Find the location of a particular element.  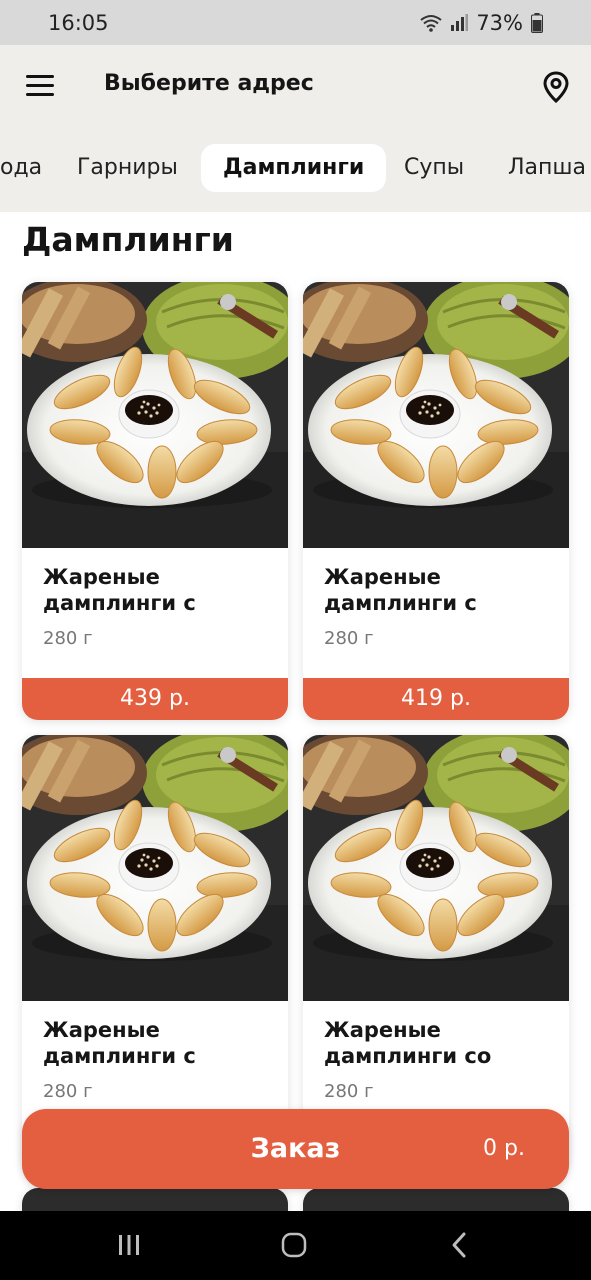

order-total: 0 р. is located at coordinates (504, 1148).